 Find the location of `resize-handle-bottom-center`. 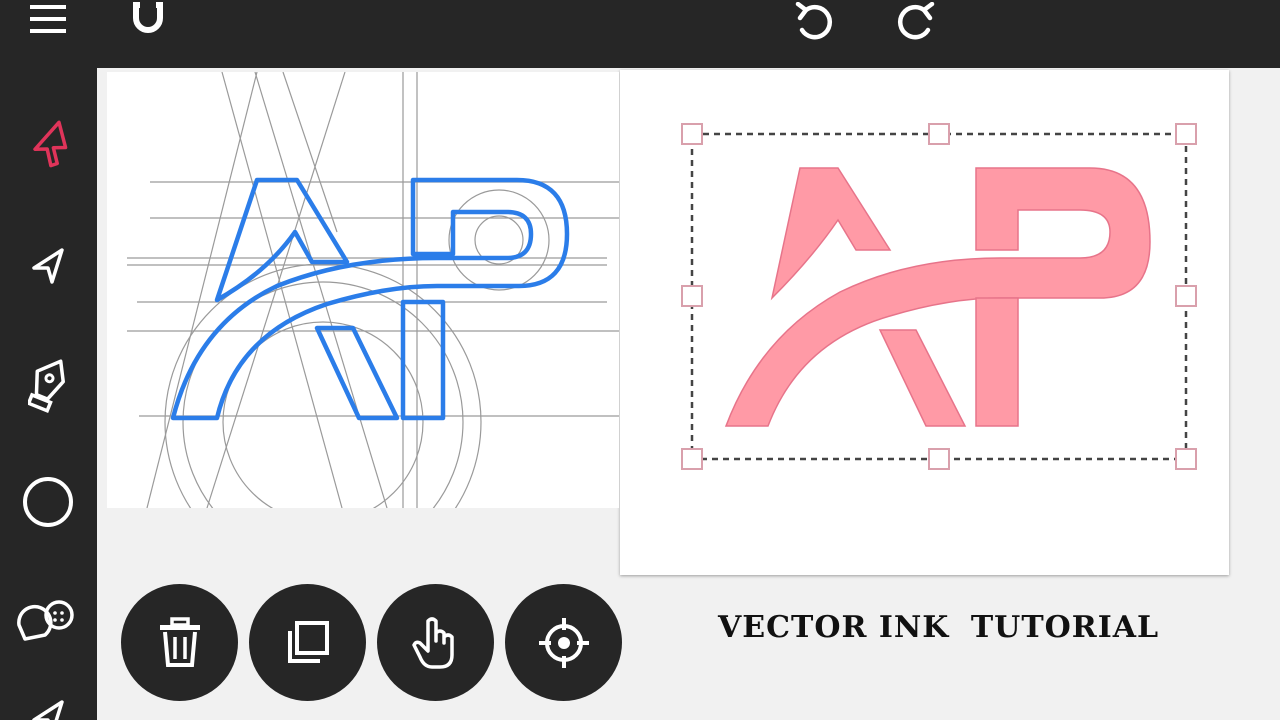

resize-handle-bottom-center is located at coordinates (939, 459).